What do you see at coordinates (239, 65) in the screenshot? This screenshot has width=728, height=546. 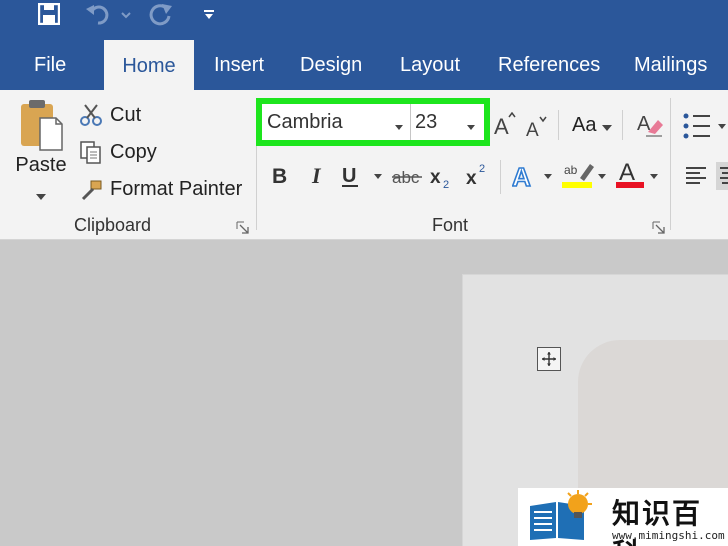 I see `tab-insert: Insert` at bounding box center [239, 65].